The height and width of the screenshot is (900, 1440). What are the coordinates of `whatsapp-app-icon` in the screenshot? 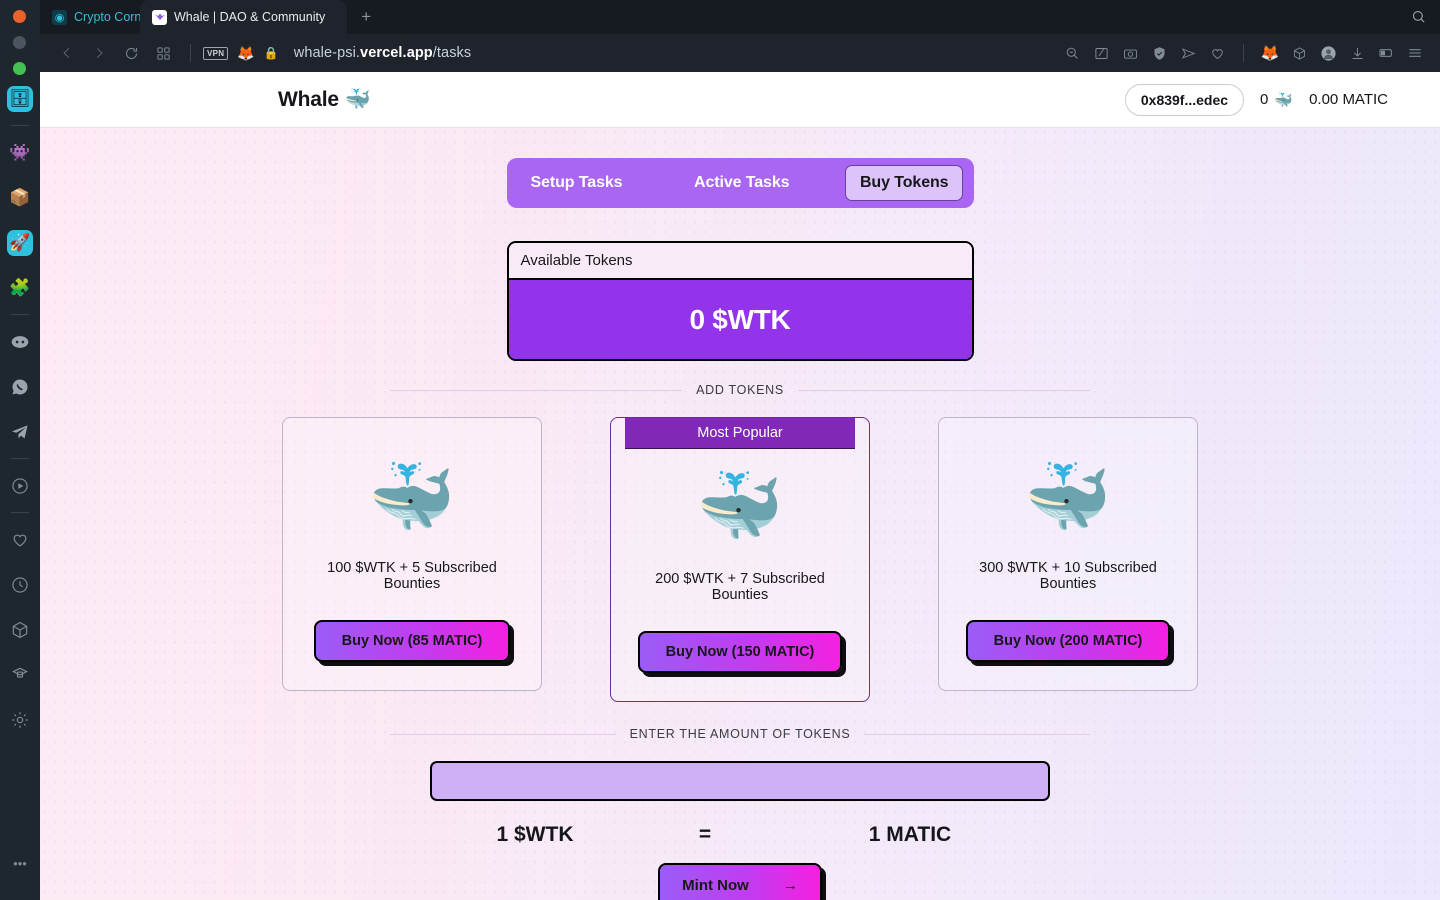 It's located at (20, 387).